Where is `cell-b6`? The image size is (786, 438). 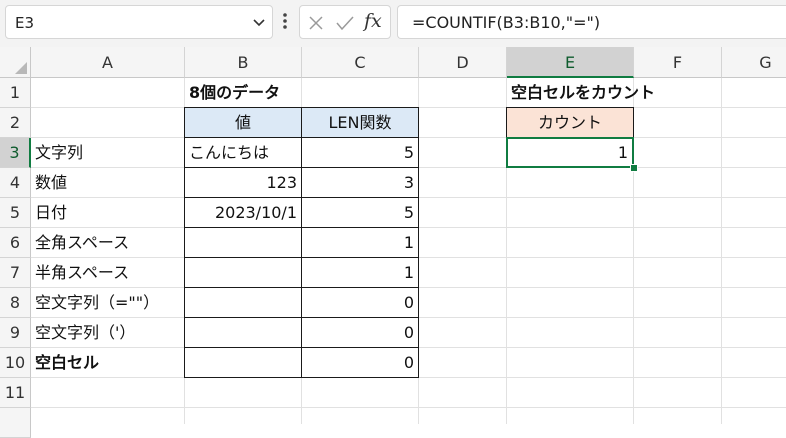
cell-b6 is located at coordinates (243, 242).